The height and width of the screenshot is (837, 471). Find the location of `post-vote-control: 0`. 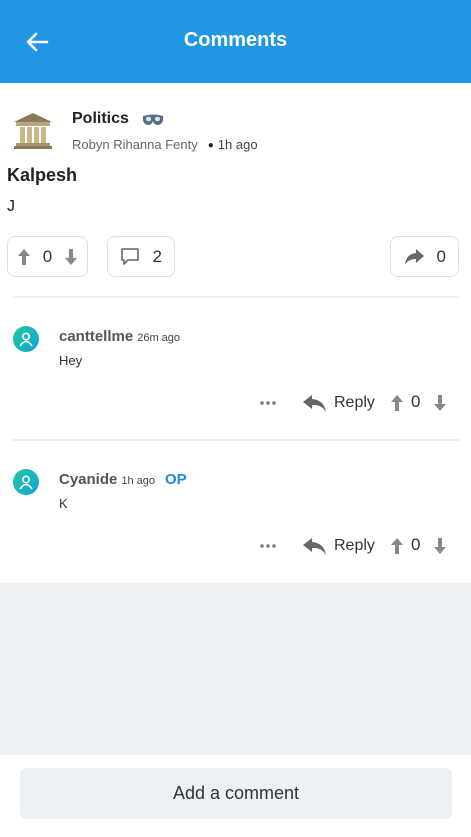

post-vote-control: 0 is located at coordinates (47, 256).